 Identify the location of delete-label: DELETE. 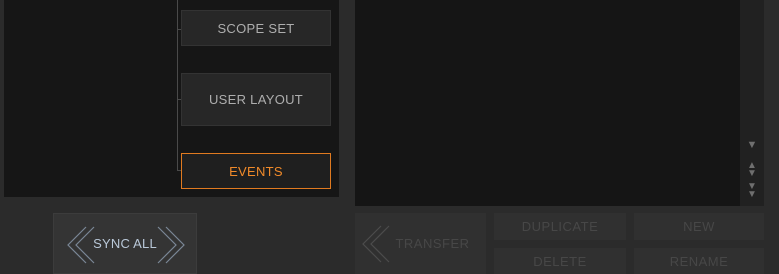
(560, 261).